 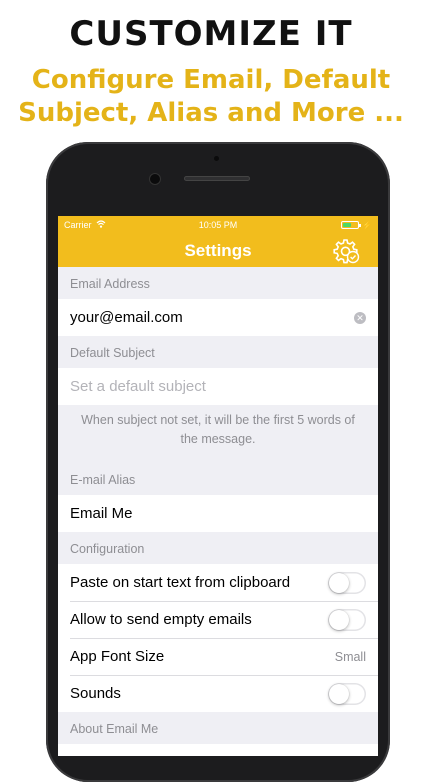 I want to click on paste-clipboard-toggle, so click(x=347, y=582).